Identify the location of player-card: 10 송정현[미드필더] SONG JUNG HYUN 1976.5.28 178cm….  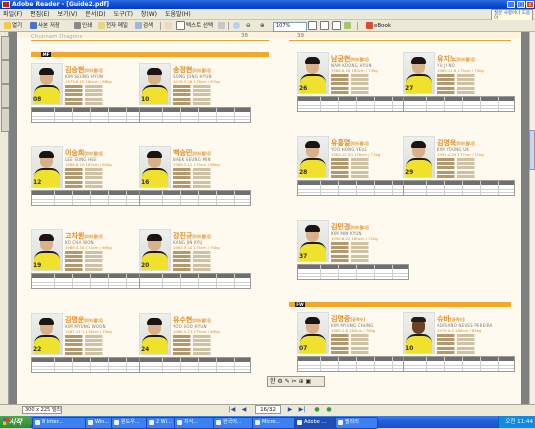
(195, 99).